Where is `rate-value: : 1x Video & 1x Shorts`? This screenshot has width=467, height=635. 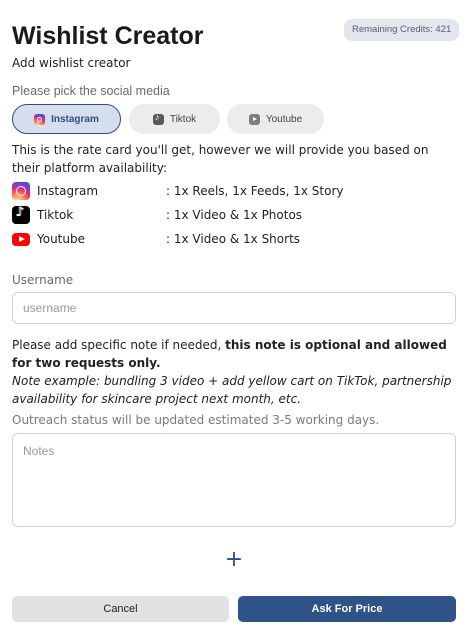 rate-value: : 1x Video & 1x Shorts is located at coordinates (233, 239).